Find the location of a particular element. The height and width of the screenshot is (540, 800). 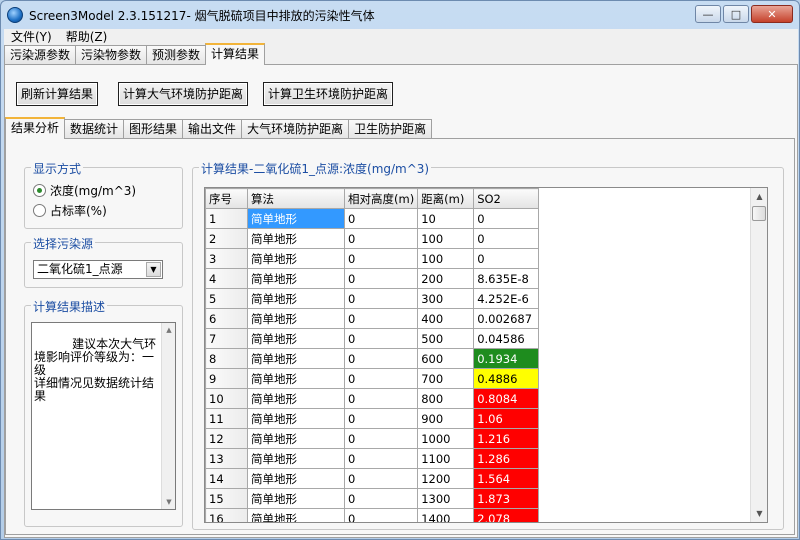

table-row: 15 简单地形 0 1300 1.873 is located at coordinates (372, 498).